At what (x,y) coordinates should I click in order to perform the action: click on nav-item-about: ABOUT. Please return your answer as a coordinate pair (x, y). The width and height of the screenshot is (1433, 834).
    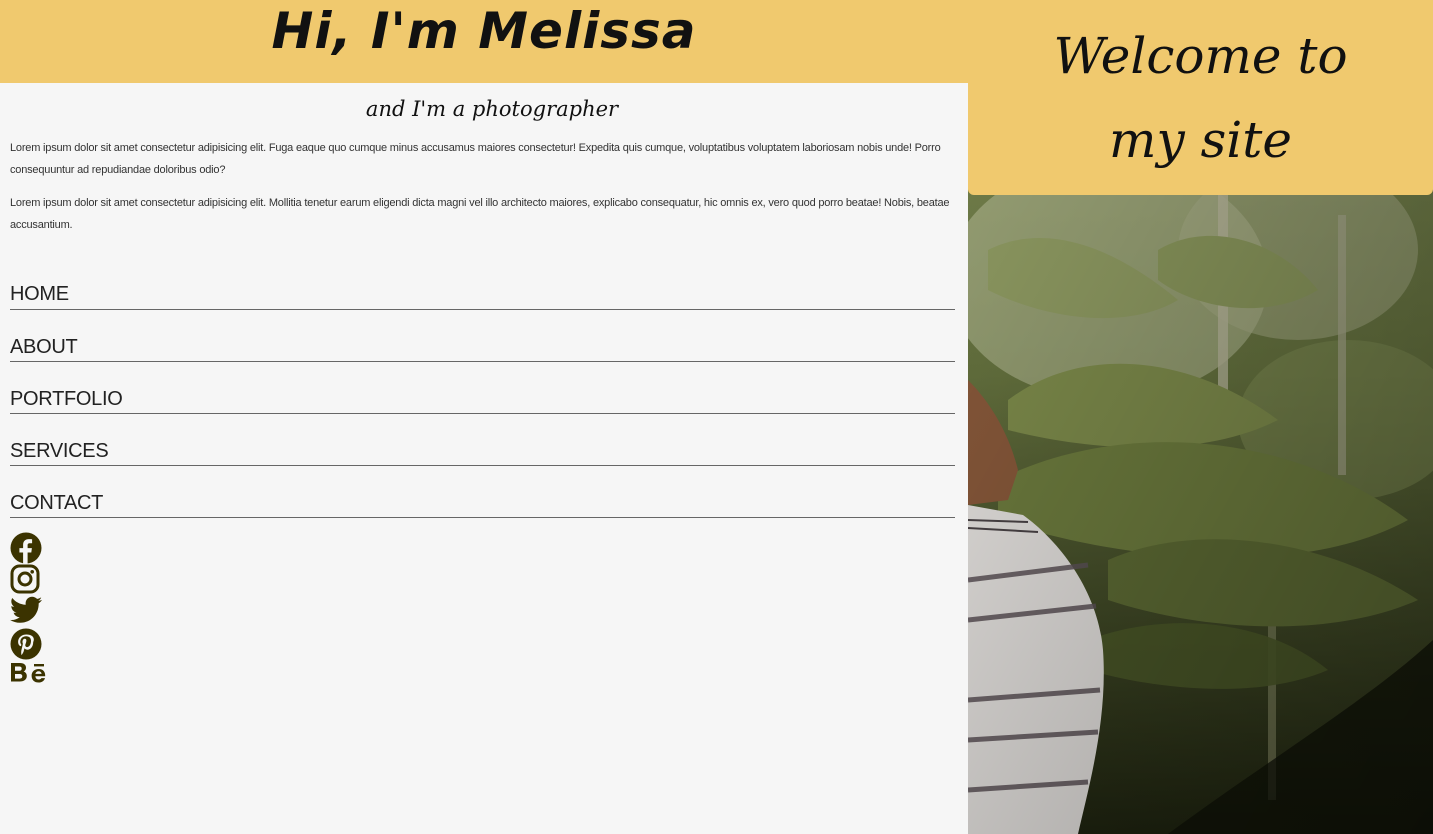
    Looking at the image, I should click on (482, 336).